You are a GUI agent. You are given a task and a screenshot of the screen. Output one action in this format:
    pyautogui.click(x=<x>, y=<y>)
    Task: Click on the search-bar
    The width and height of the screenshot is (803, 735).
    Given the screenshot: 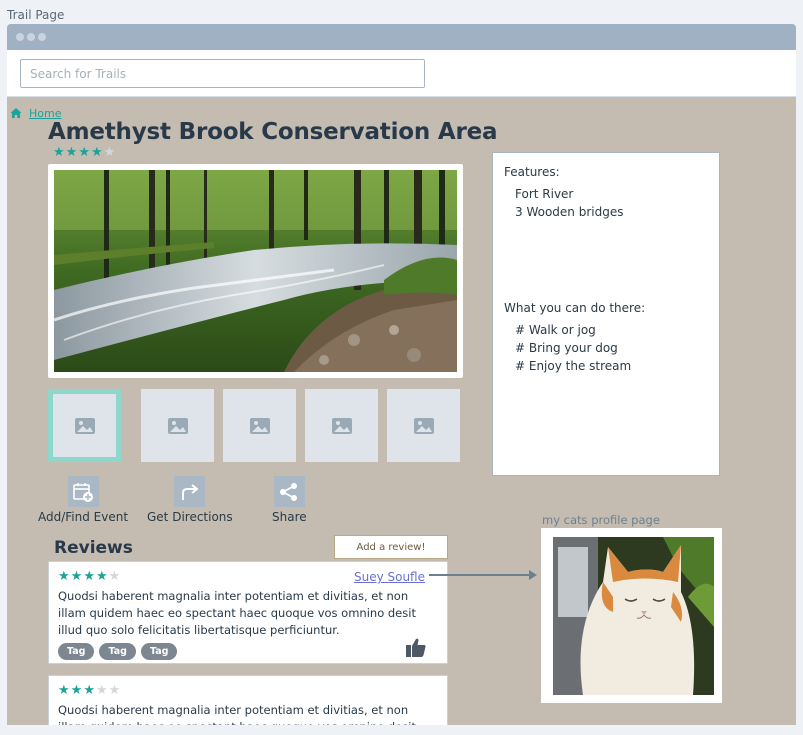 What is the action you would take?
    pyautogui.click(x=401, y=73)
    